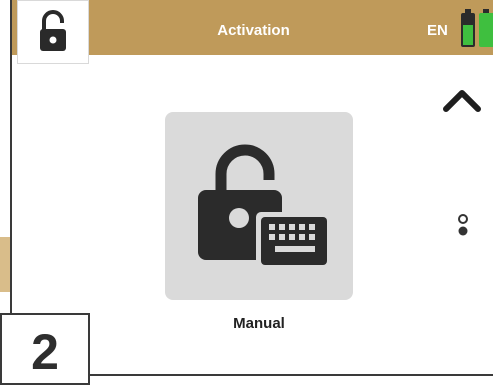 Image resolution: width=493 pixels, height=389 pixels. Describe the element at coordinates (462, 99) in the screenshot. I see `chevron-up-icon` at that location.